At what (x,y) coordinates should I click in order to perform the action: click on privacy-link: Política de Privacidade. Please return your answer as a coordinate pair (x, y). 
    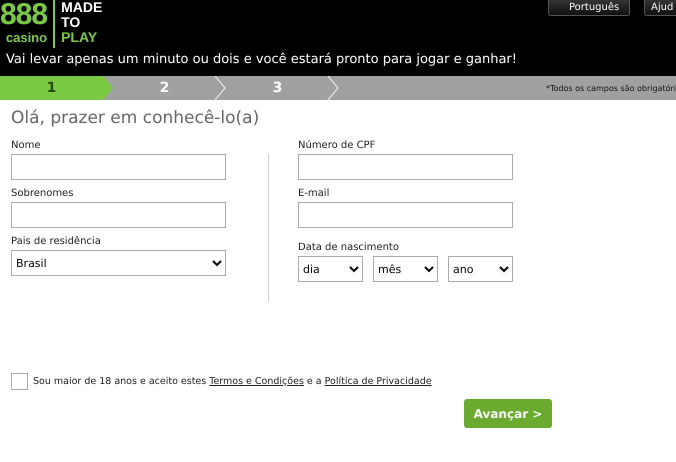
    Looking at the image, I should click on (378, 381).